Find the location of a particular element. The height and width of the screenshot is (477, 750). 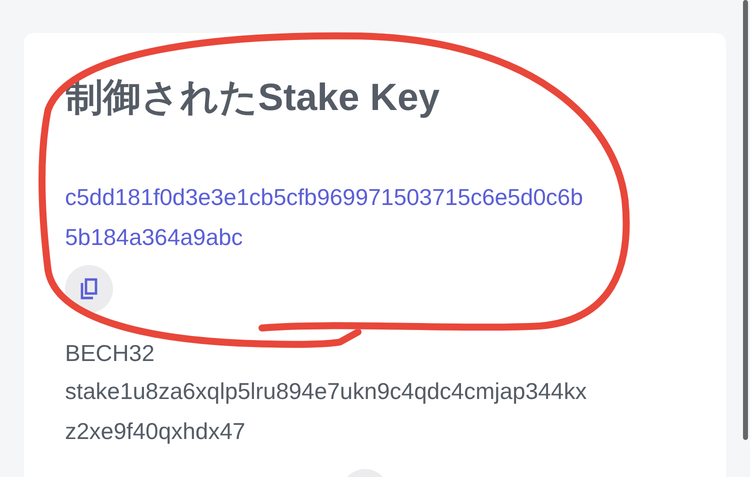

copy-button is located at coordinates (89, 289).